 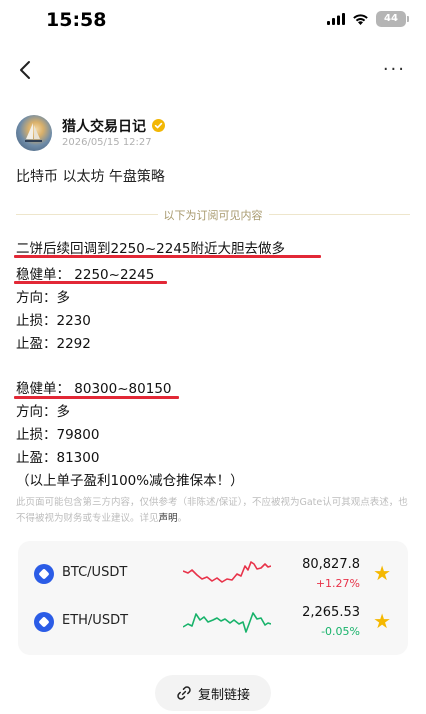 What do you see at coordinates (340, 631) in the screenshot?
I see `price-change: -0.05%` at bounding box center [340, 631].